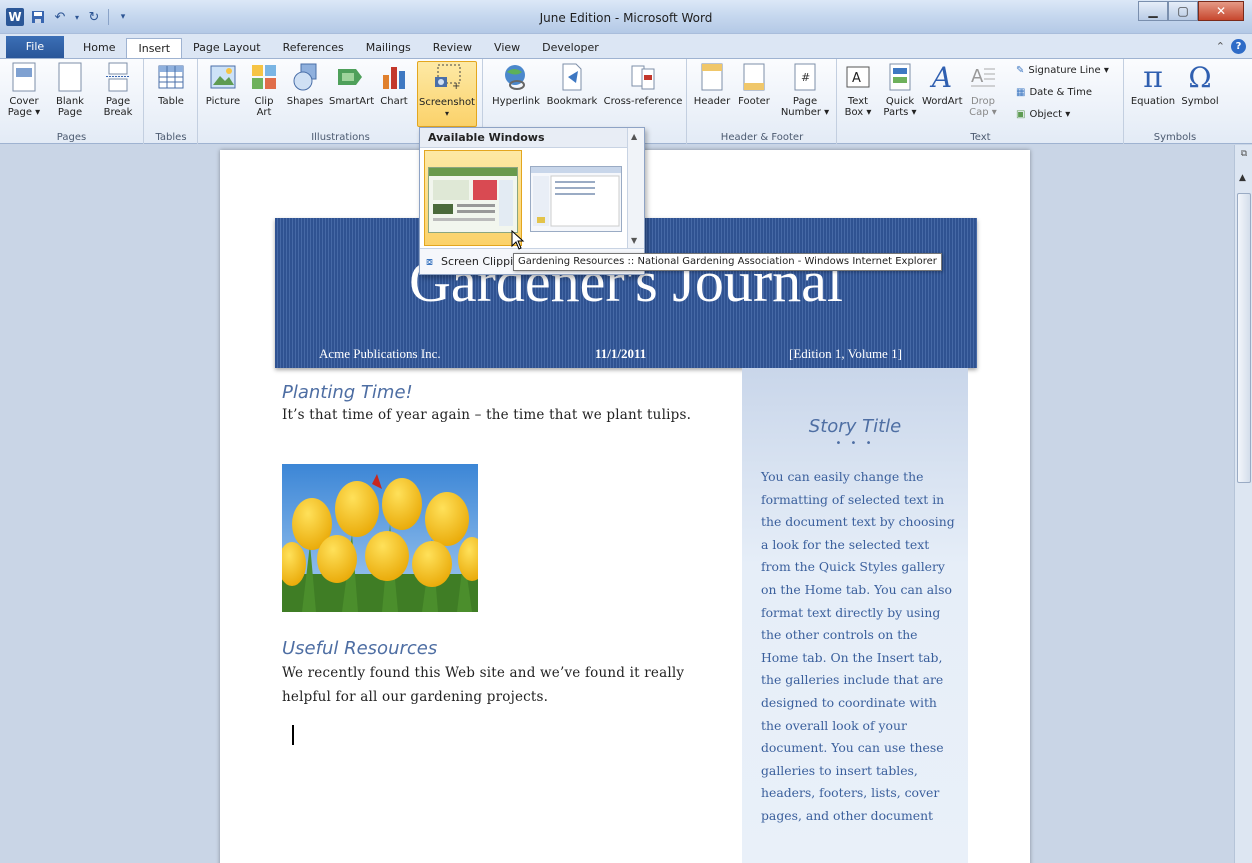  Describe the element at coordinates (171, 77) in the screenshot. I see `table-icon` at that location.